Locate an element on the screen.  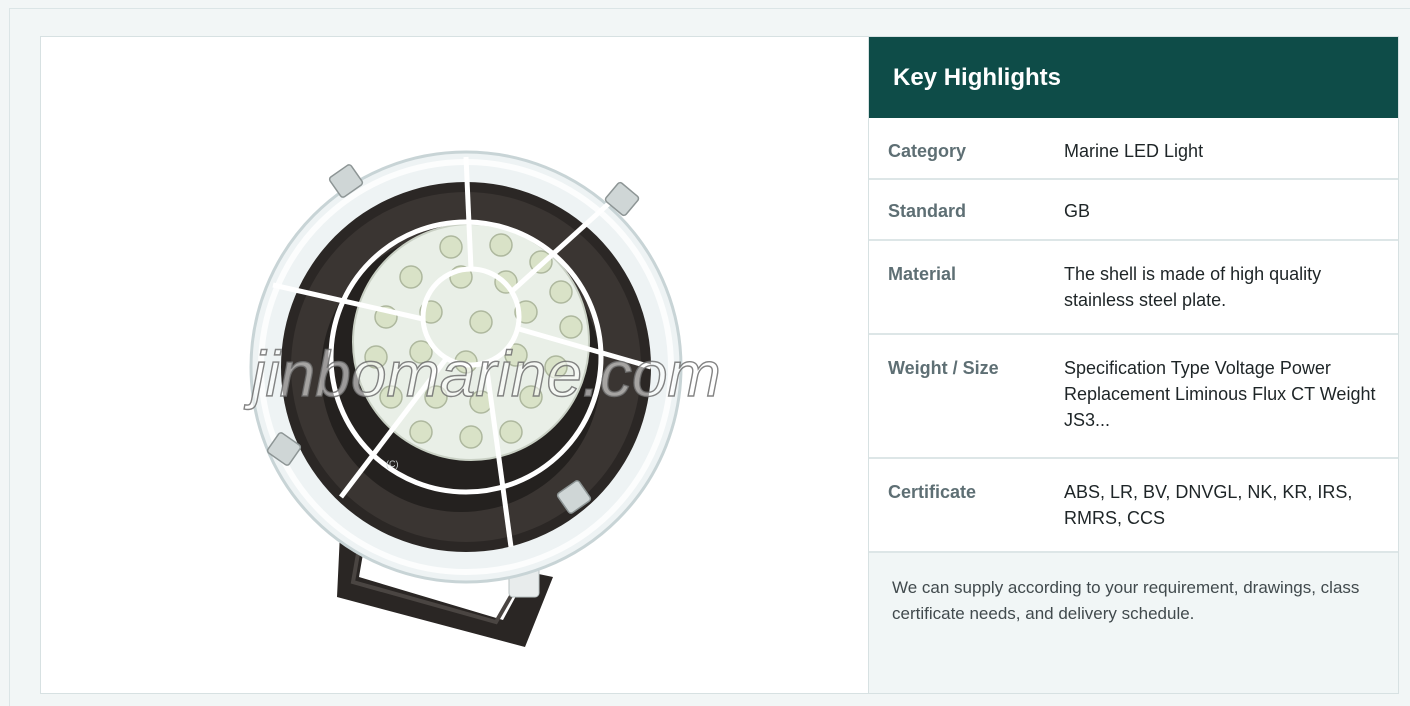
key-highlights-title: Key Highlights is located at coordinates (1133, 77).